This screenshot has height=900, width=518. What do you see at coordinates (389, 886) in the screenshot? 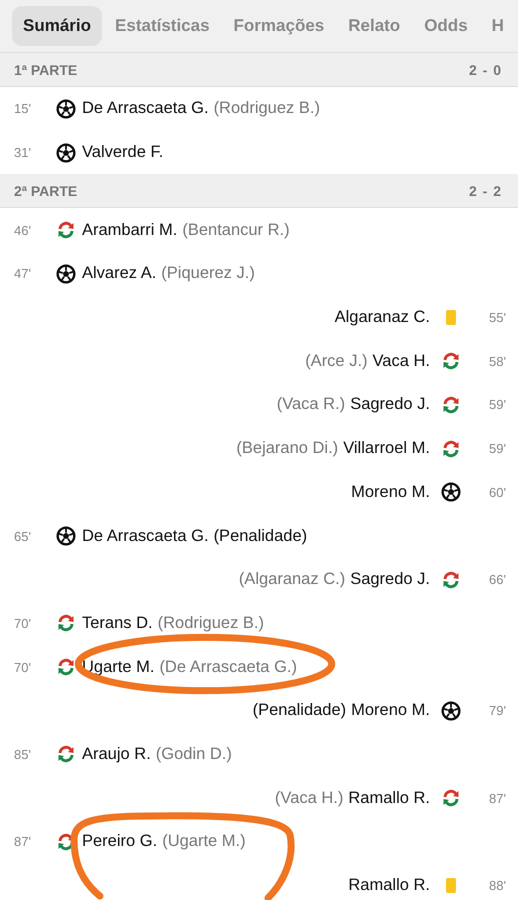
I see `event-text: Ramallo R.` at bounding box center [389, 886].